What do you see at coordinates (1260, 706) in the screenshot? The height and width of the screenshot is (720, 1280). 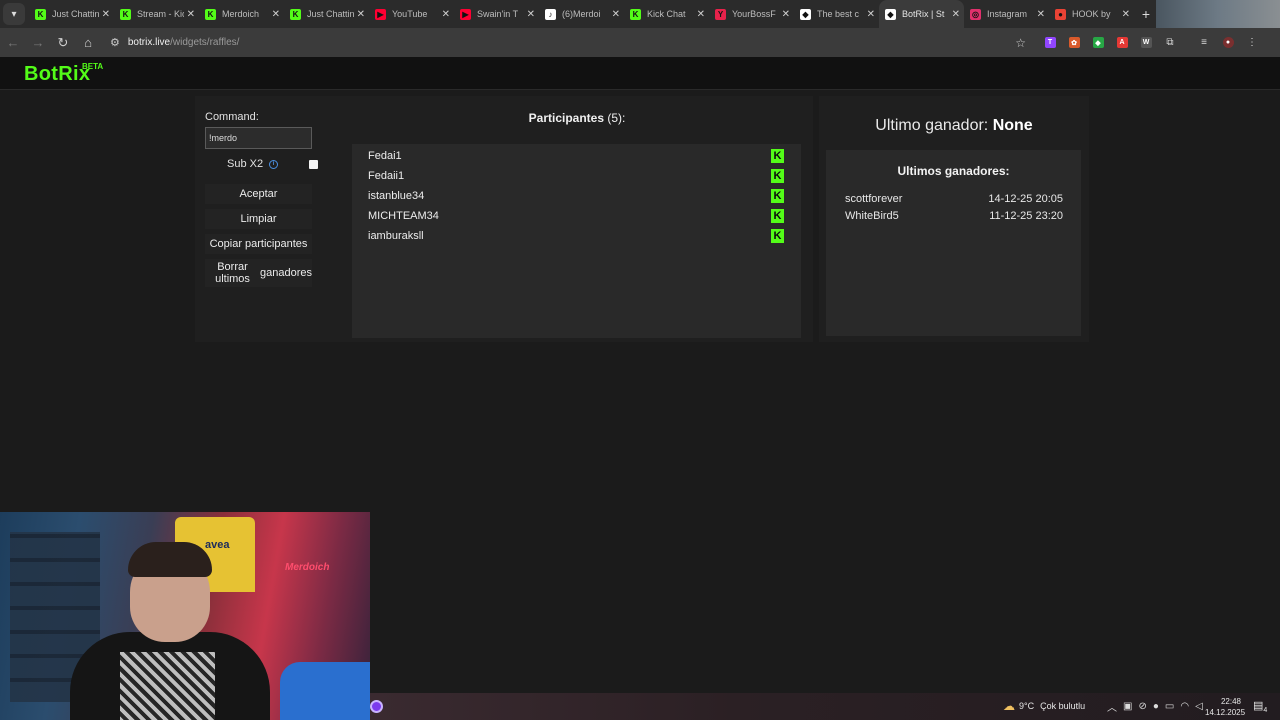 I see `notifications-button: ▤4` at bounding box center [1260, 706].